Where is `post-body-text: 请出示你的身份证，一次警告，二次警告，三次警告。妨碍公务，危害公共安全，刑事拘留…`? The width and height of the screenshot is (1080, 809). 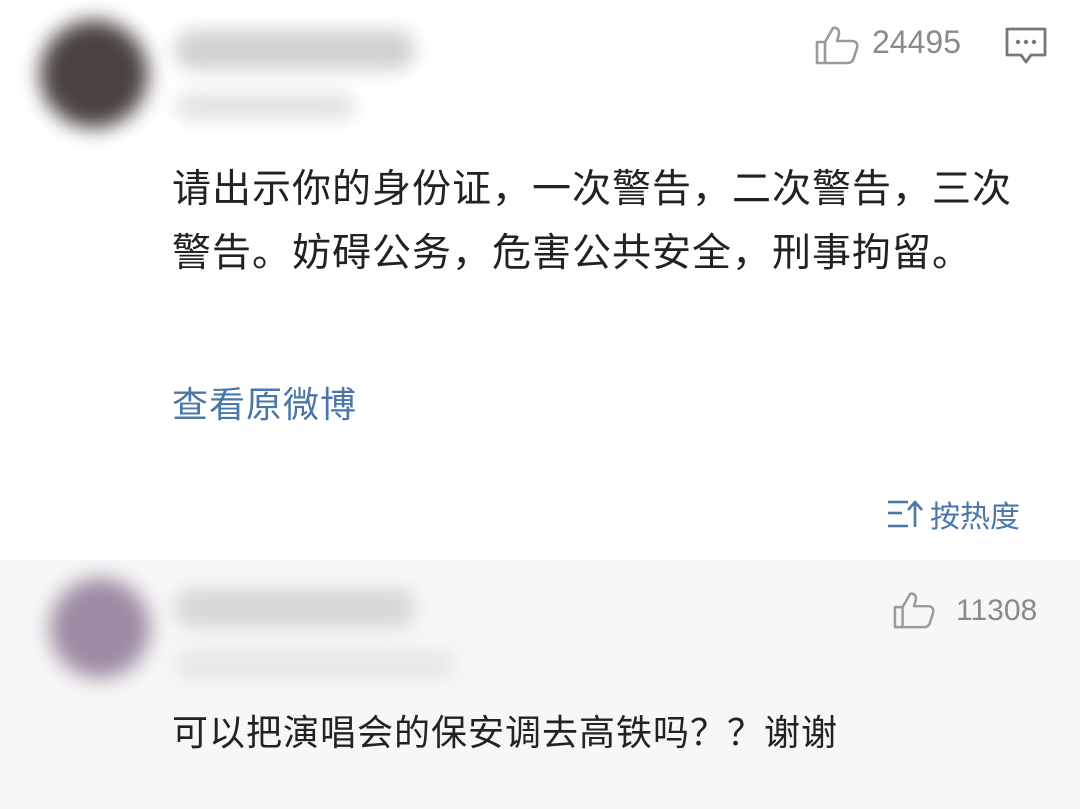
post-body-text: 请出示你的身份证，一次警告，二次警告，三次警告。妨碍公务，危害公共安全，刑事拘留… is located at coordinates (592, 221).